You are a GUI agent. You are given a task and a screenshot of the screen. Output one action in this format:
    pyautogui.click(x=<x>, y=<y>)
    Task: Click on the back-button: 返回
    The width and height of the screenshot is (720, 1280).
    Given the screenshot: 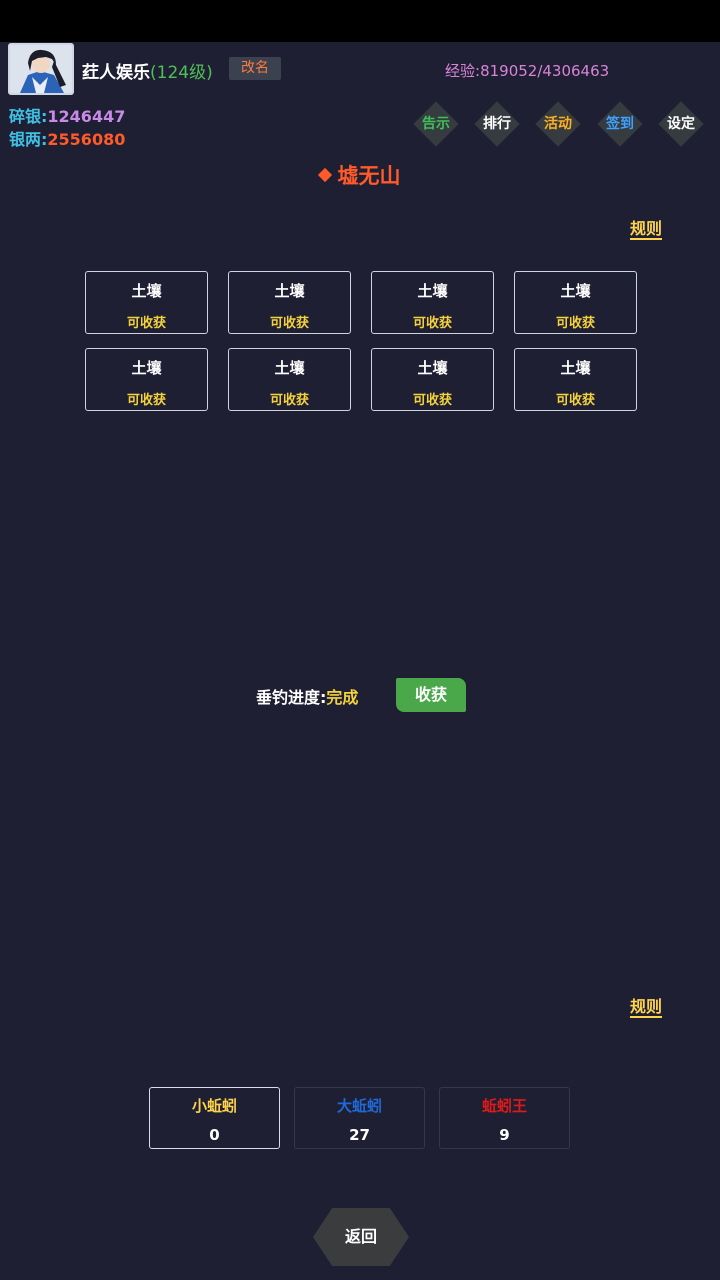 What is the action you would take?
    pyautogui.click(x=361, y=1237)
    